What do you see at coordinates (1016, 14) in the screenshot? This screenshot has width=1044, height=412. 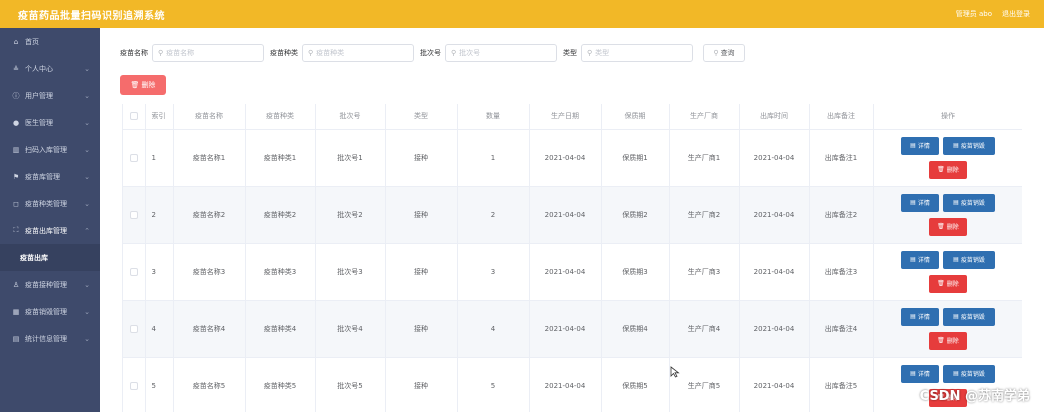 I see `logout-link: 退出登录` at bounding box center [1016, 14].